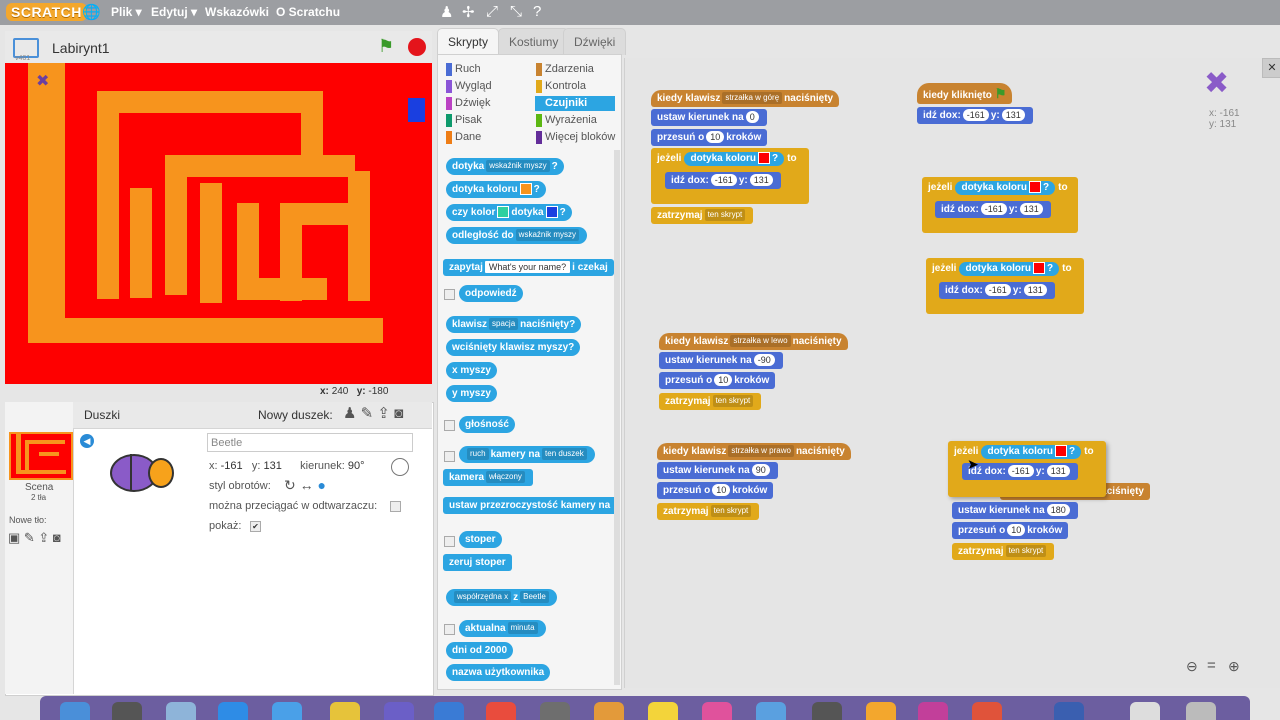  I want to click on show-checkbox: ✔, so click(255, 526).